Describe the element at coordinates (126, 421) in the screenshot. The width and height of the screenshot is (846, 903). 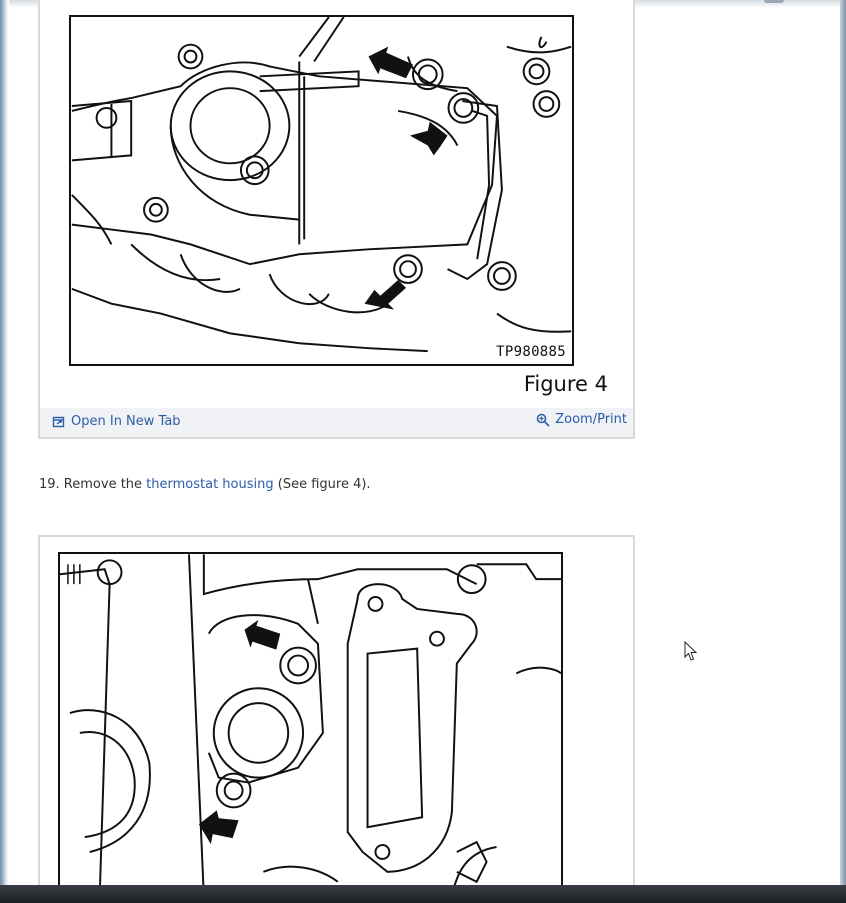
I see `open-in-new-tab-label: Open In New Tab` at that location.